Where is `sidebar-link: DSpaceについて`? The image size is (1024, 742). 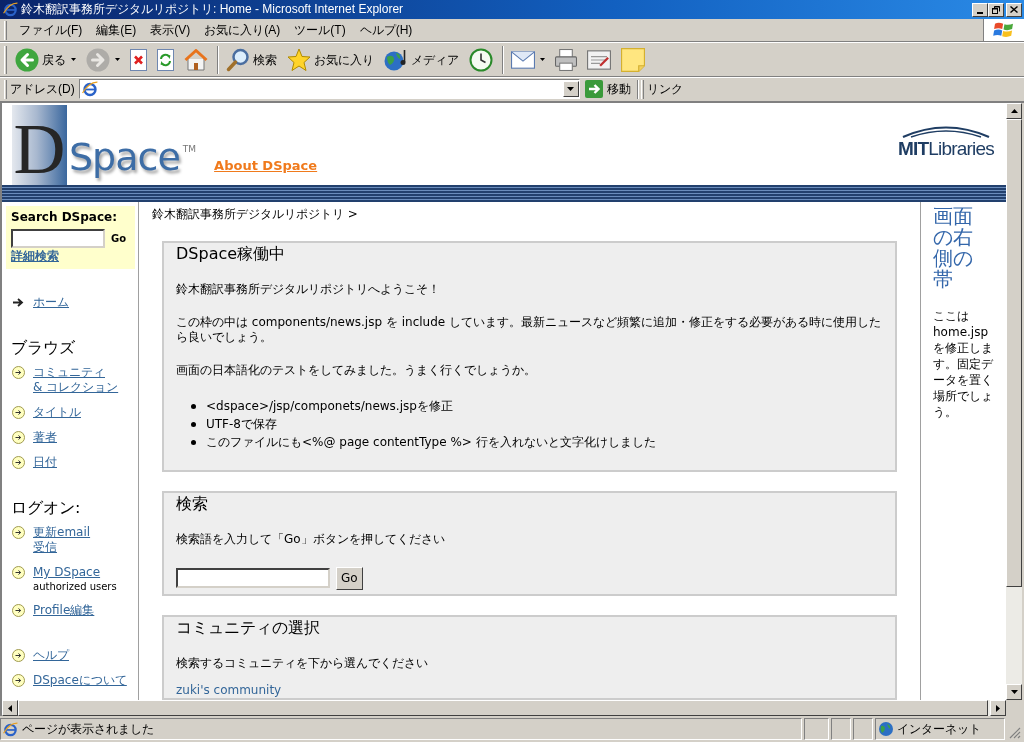 sidebar-link: DSpaceについて is located at coordinates (80, 680).